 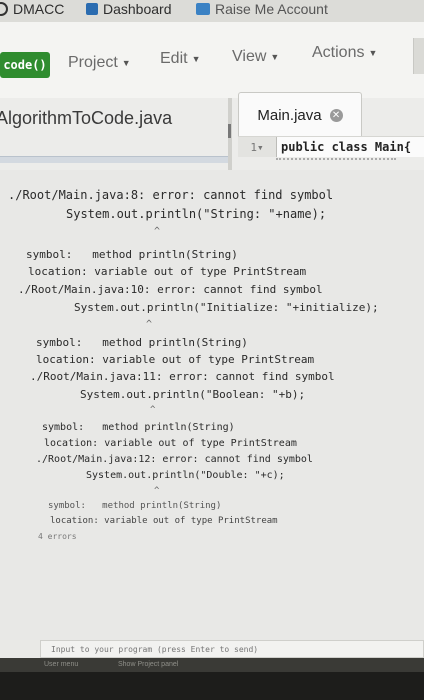 I want to click on app-menubar: code() Project ▼ Edit ▼ View ▼ Actions ▼, so click(x=212, y=60).